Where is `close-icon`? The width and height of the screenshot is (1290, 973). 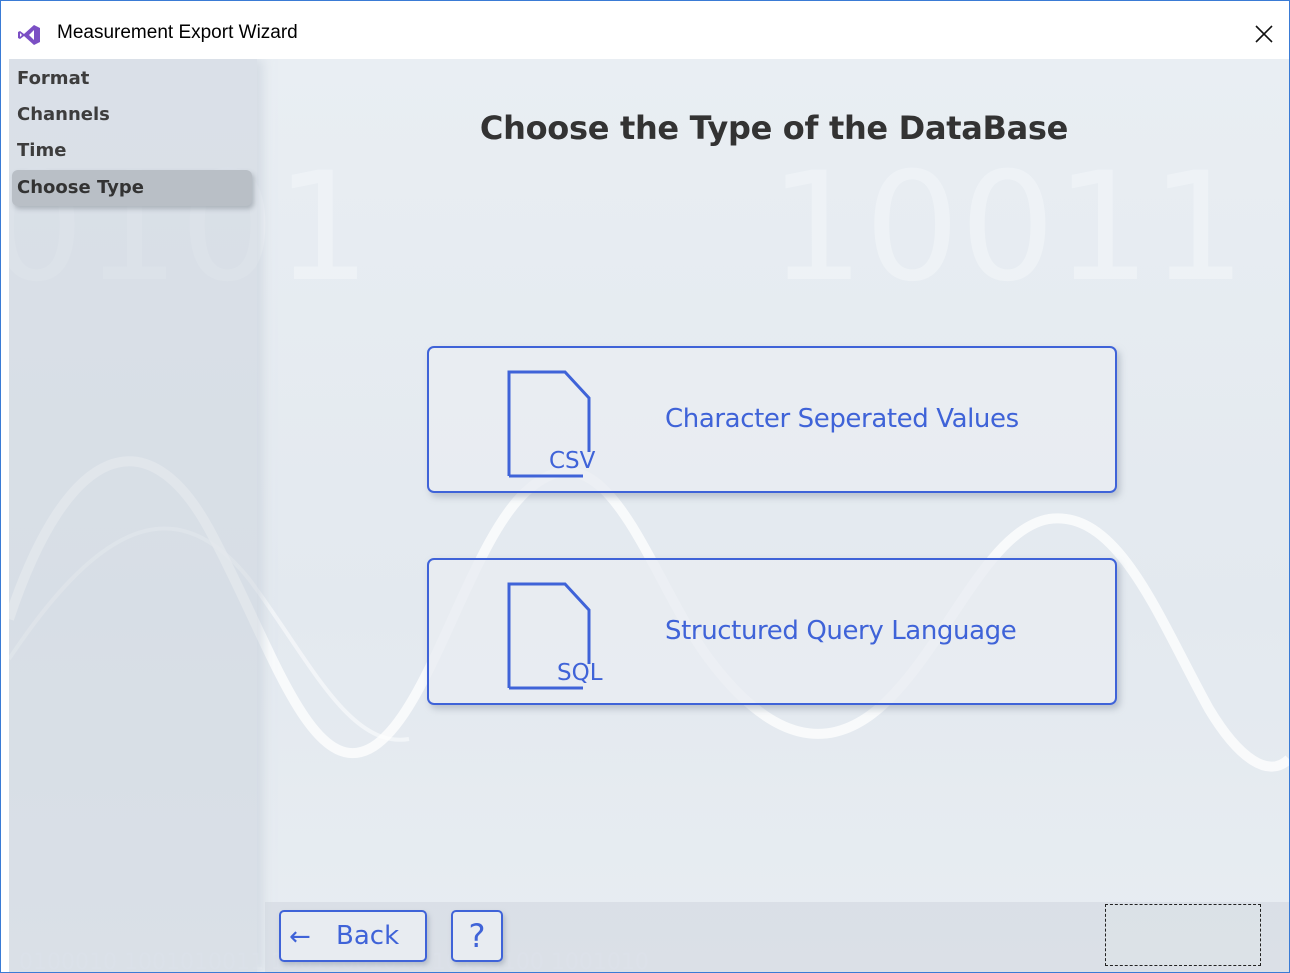 close-icon is located at coordinates (1264, 34).